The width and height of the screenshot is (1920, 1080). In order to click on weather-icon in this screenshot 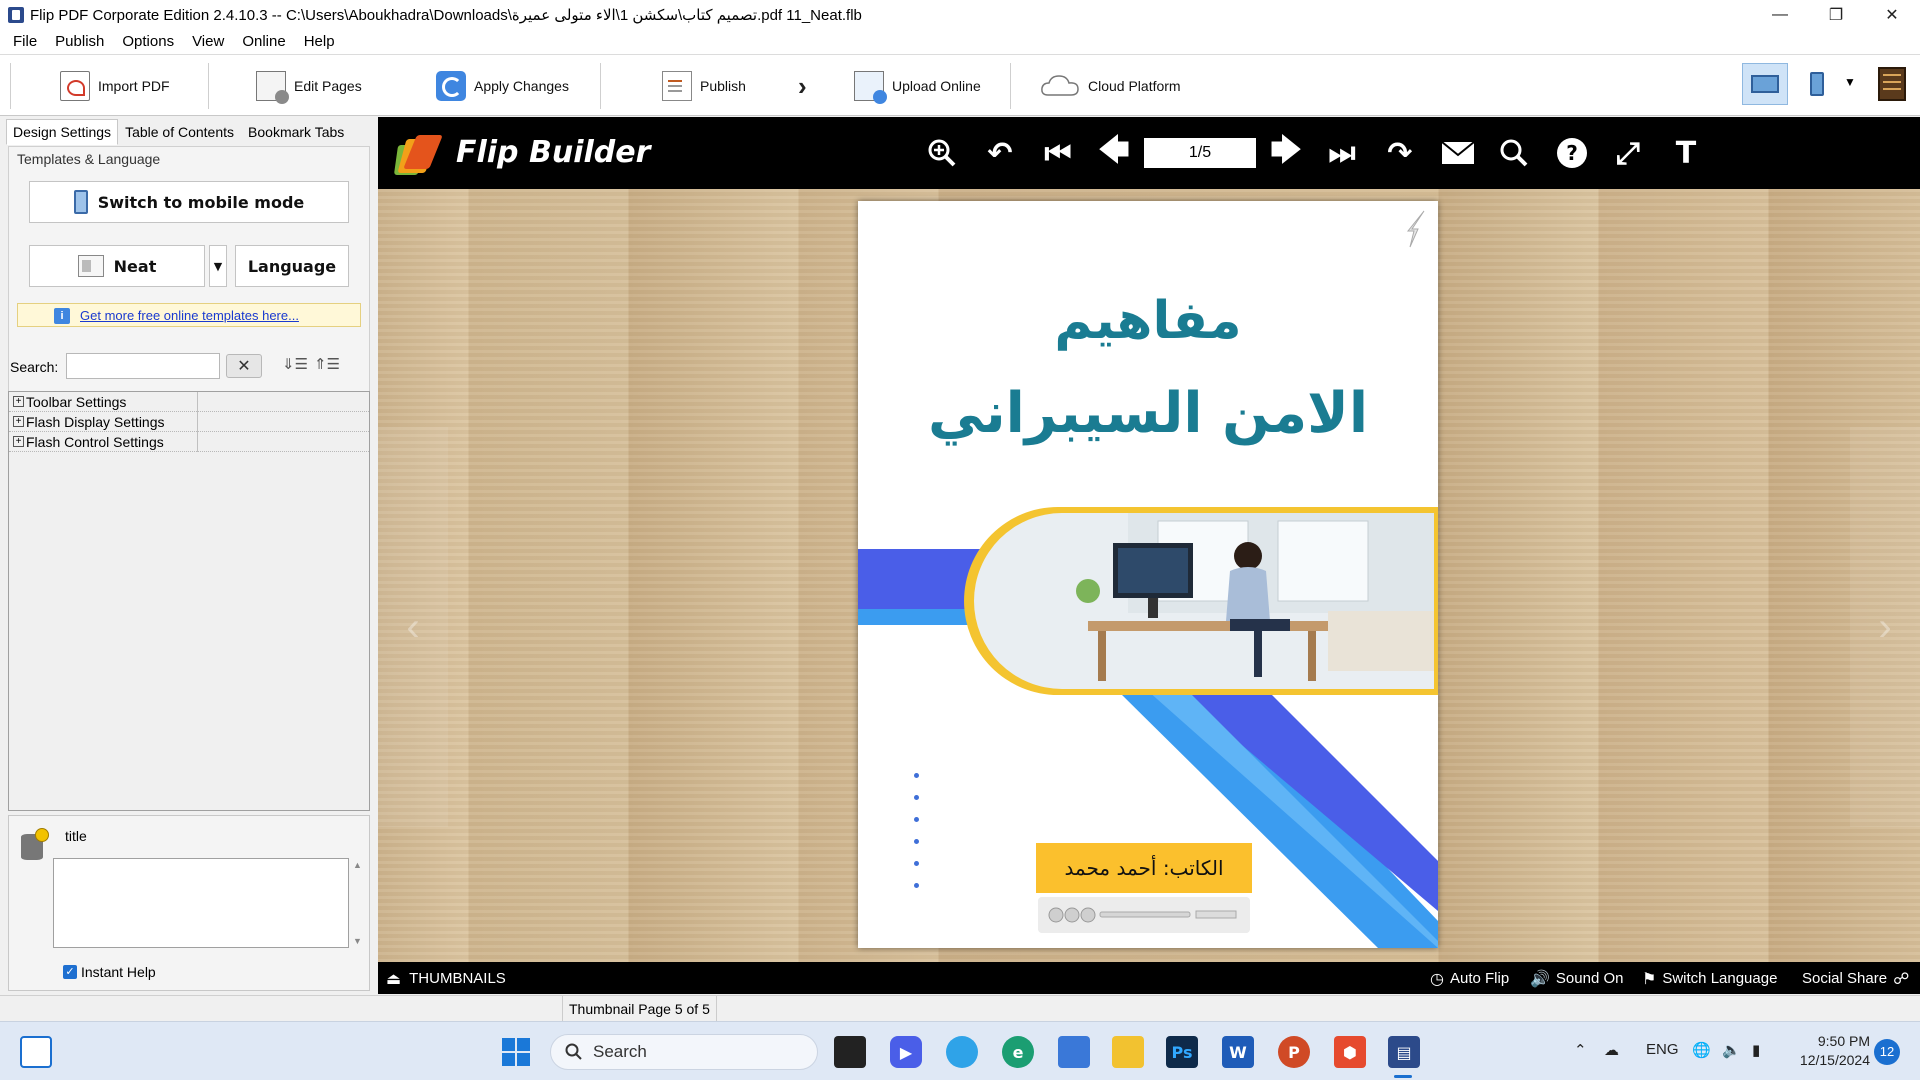, I will do `click(962, 1052)`.